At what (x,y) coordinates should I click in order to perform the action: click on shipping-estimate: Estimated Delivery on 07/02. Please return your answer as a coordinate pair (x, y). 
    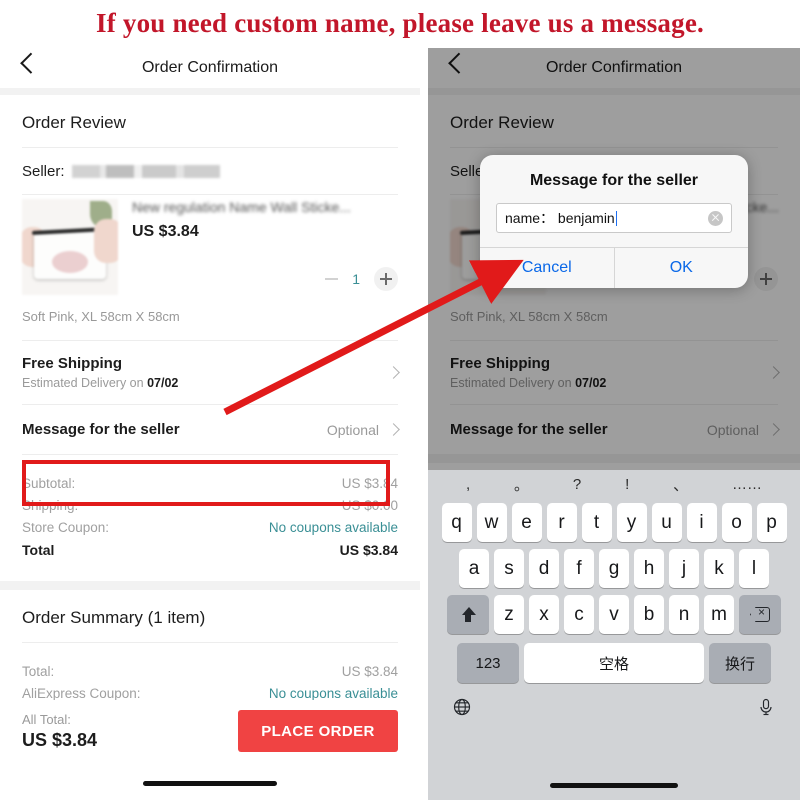
    Looking at the image, I should click on (205, 383).